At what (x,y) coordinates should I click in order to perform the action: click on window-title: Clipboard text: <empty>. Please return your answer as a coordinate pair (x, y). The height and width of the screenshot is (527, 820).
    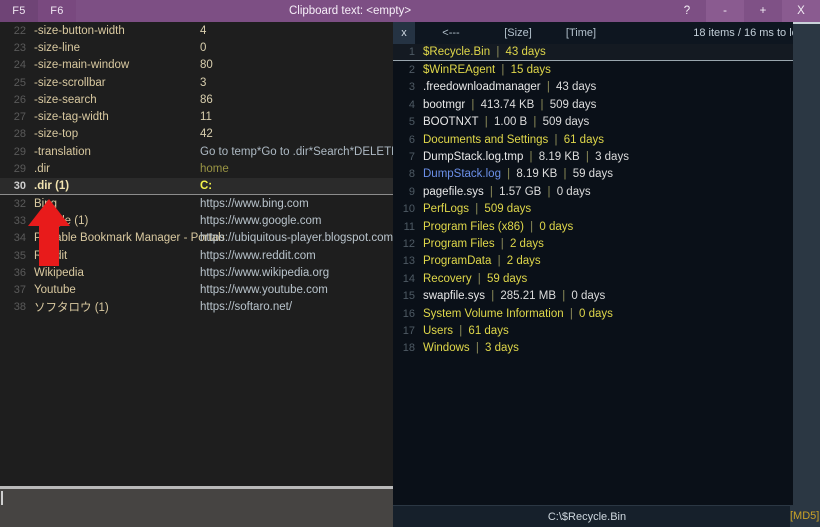
    Looking at the image, I should click on (350, 11).